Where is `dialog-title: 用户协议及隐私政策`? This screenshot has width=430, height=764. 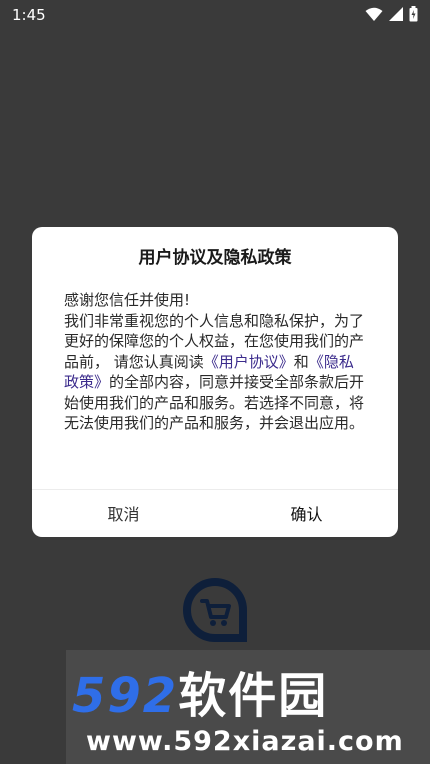 dialog-title: 用户协议及隐私政策 is located at coordinates (215, 258).